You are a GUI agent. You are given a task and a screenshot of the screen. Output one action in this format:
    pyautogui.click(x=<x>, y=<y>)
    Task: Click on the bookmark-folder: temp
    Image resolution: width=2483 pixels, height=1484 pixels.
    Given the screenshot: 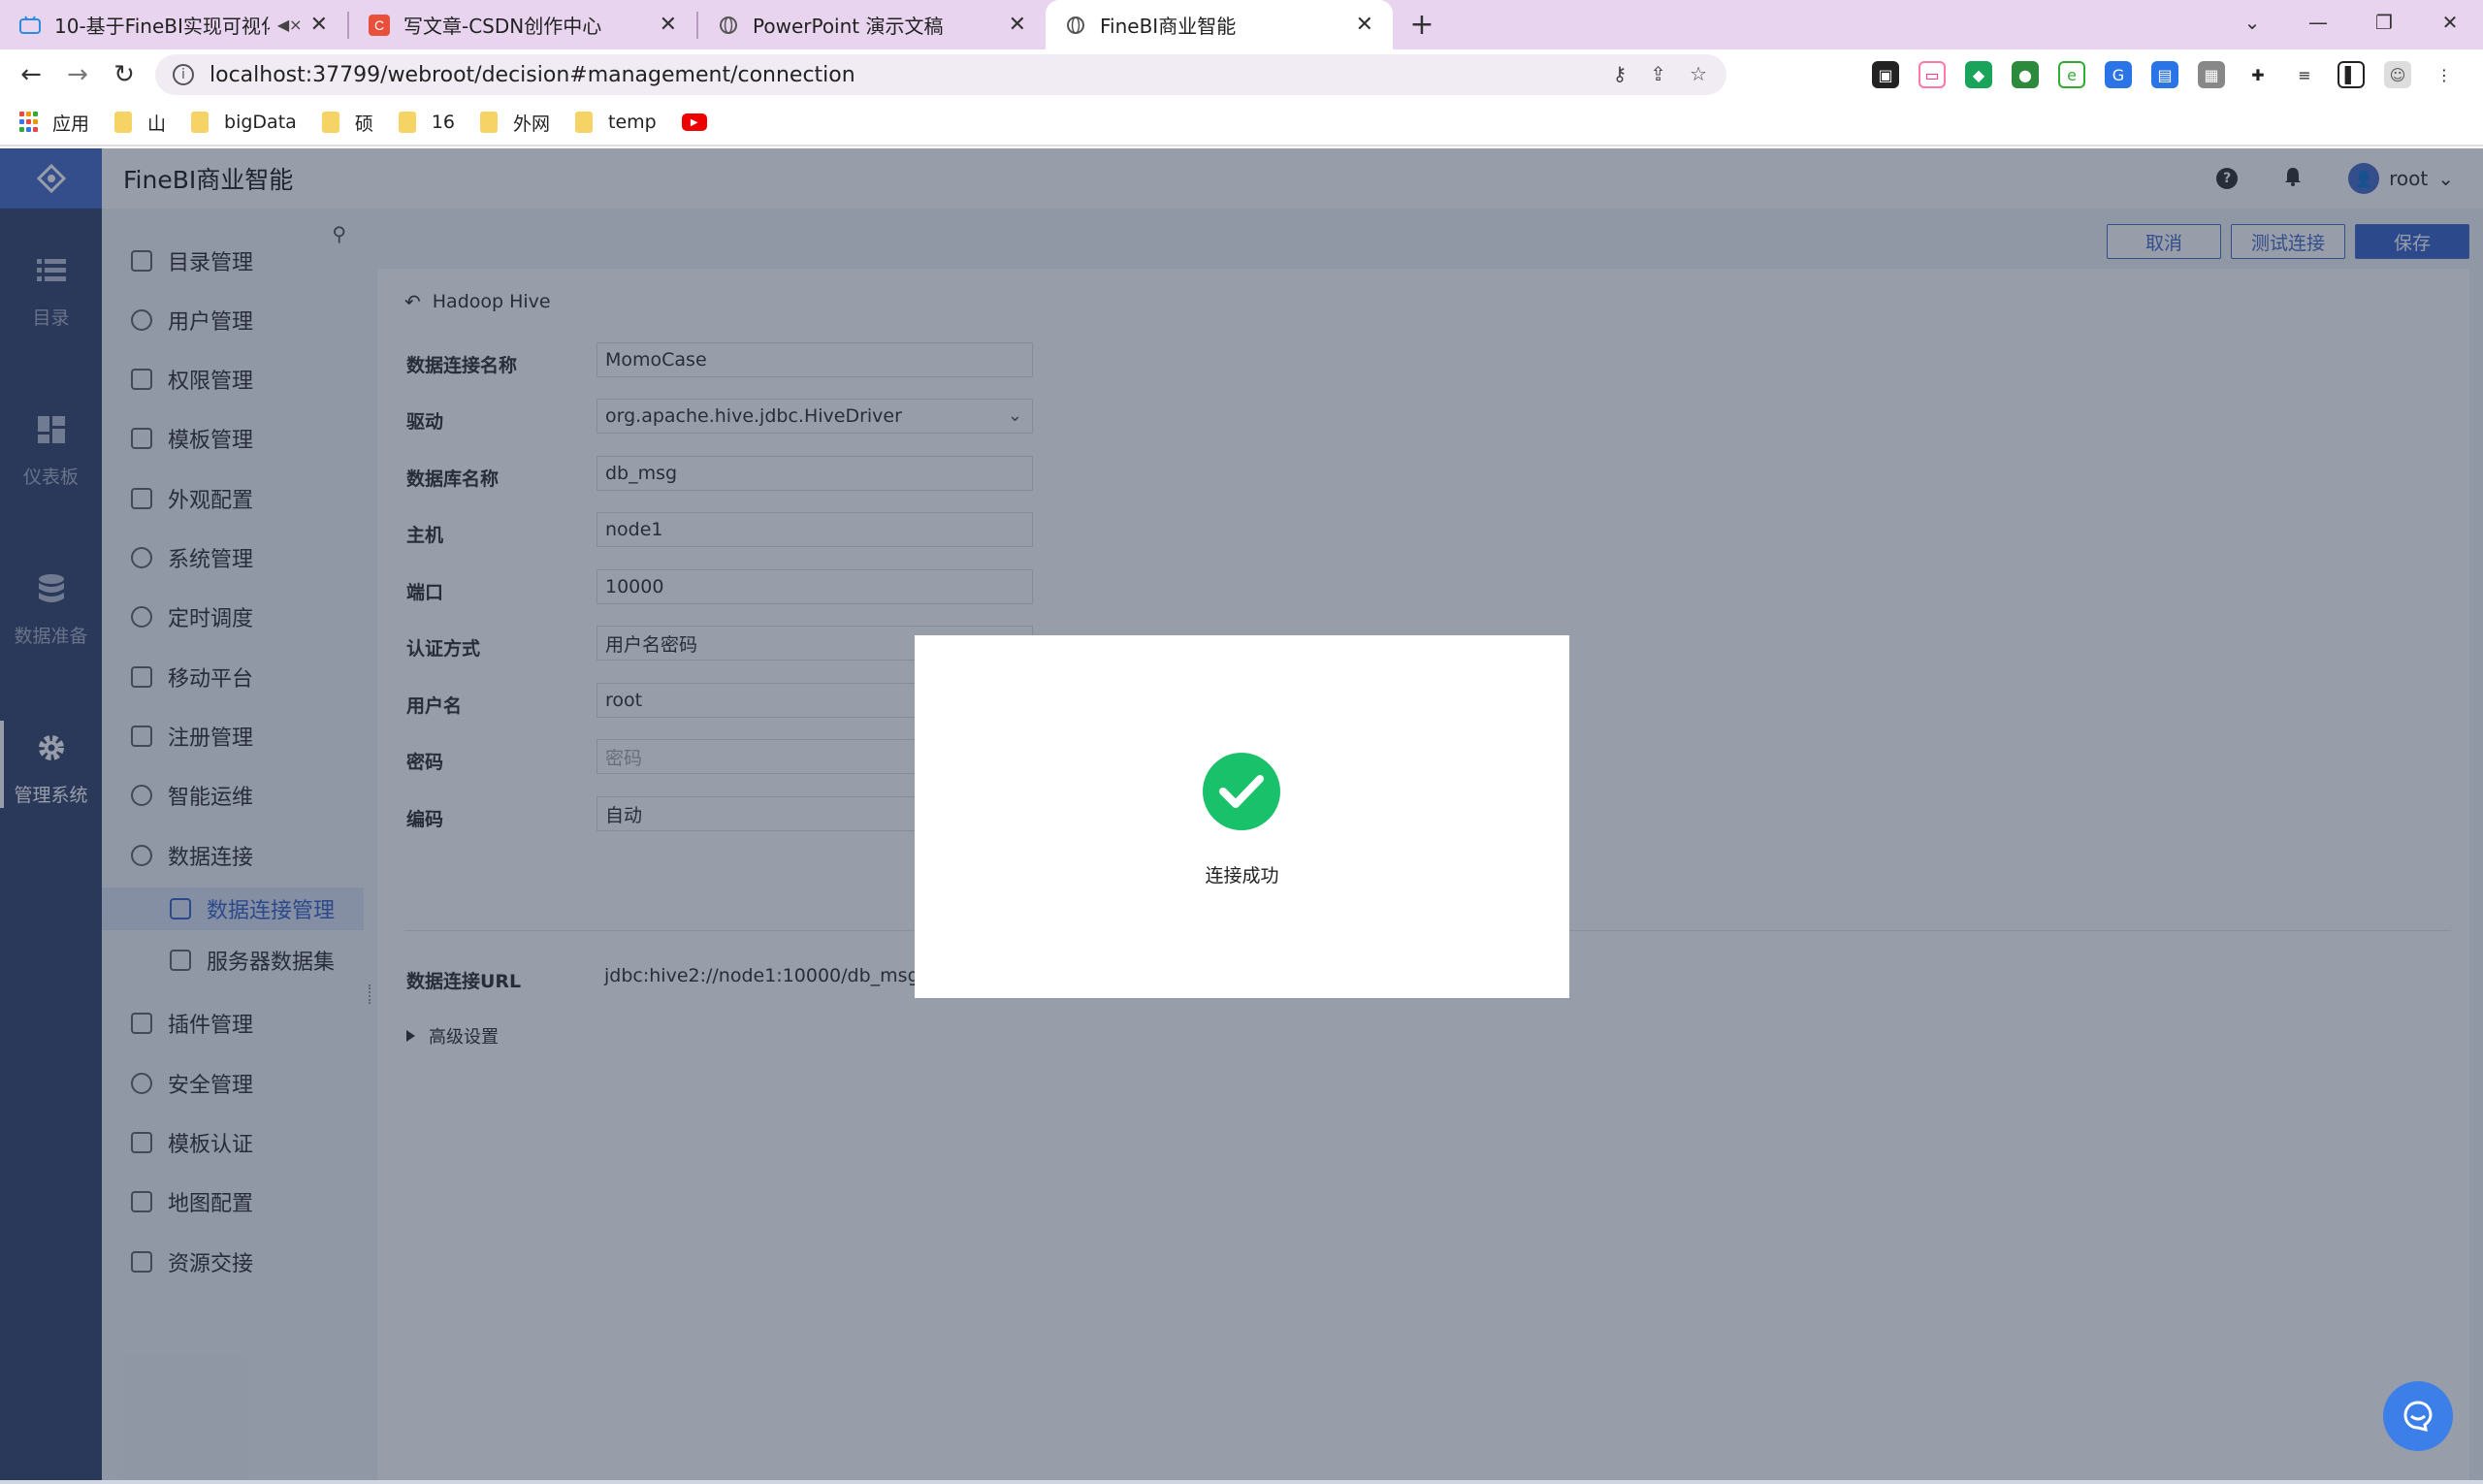 What is the action you would take?
    pyautogui.click(x=616, y=122)
    